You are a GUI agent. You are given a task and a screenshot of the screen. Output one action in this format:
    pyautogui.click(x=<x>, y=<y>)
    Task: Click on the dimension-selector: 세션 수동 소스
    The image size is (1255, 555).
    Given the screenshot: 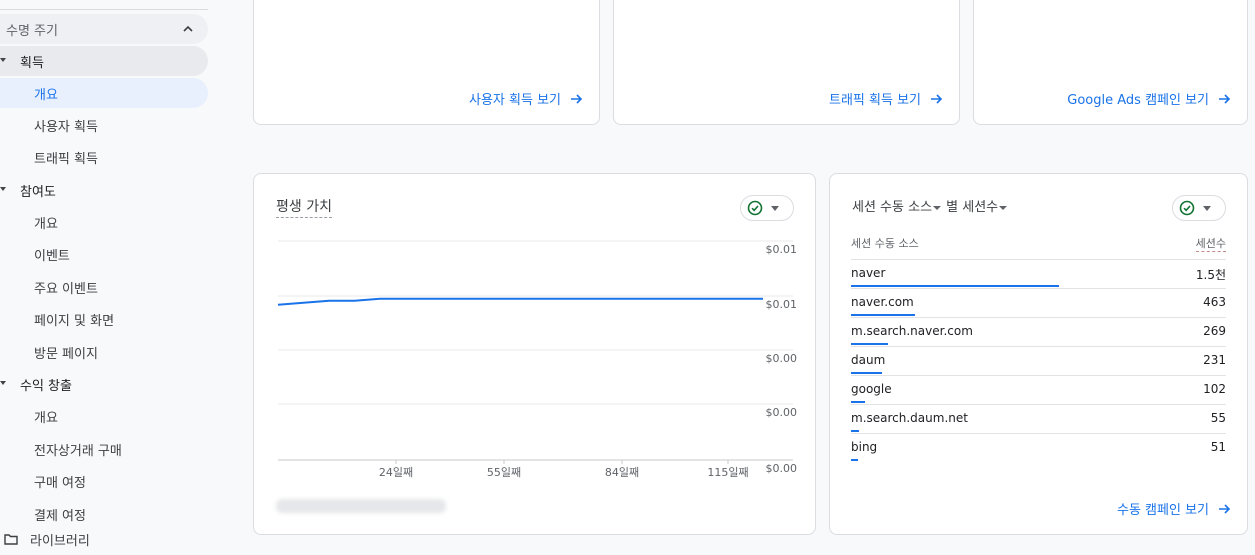 What is the action you would take?
    pyautogui.click(x=892, y=207)
    